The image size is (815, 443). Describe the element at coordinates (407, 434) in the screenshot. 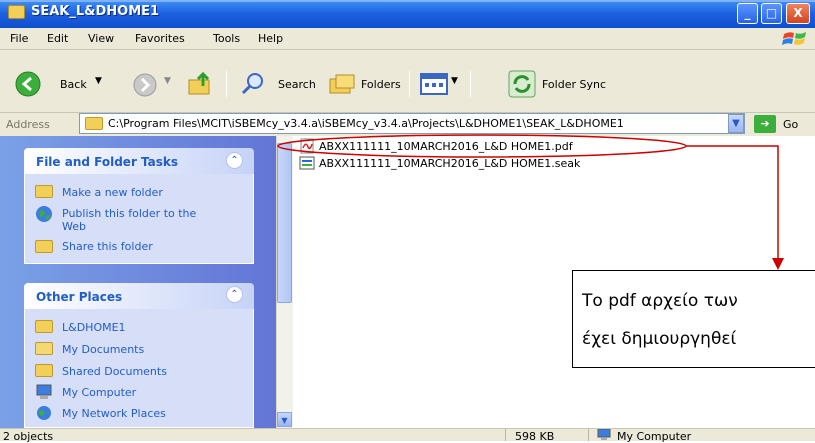

I see `status-bar` at that location.